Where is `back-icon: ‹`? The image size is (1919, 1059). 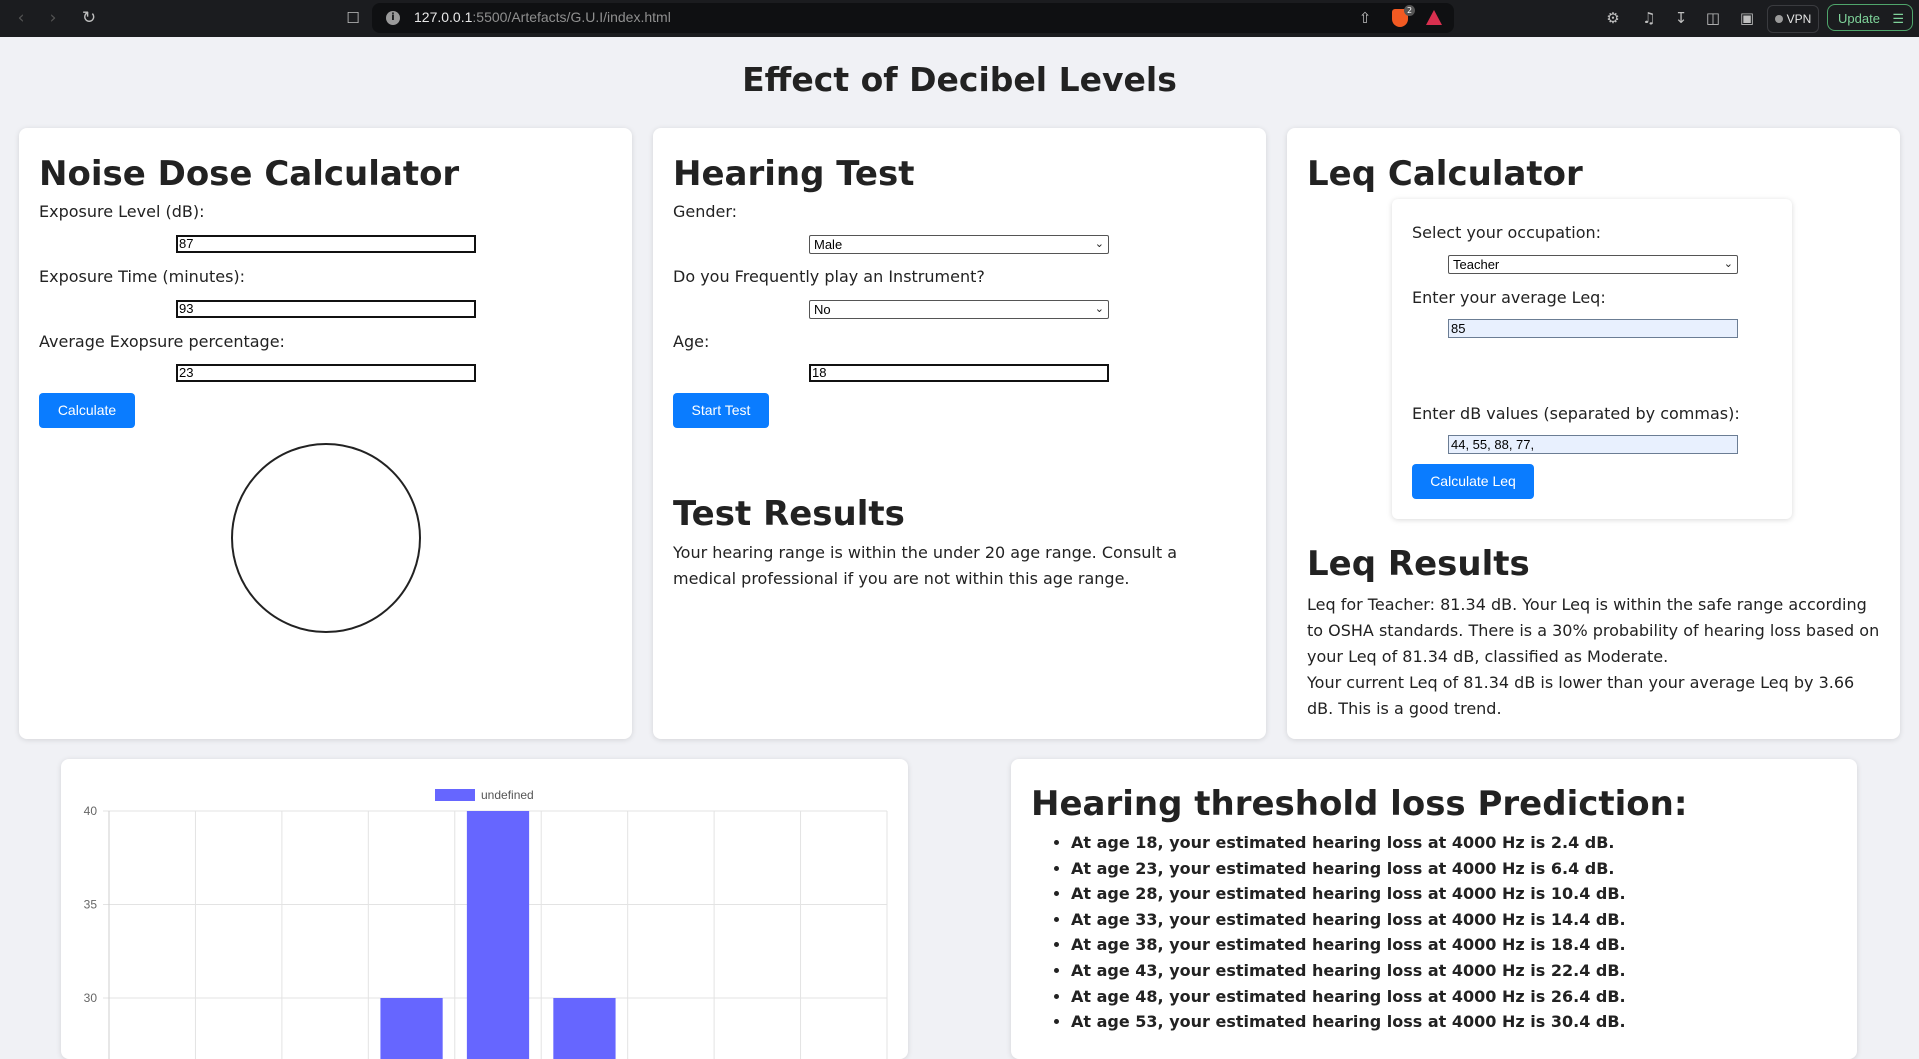 back-icon: ‹ is located at coordinates (21, 18).